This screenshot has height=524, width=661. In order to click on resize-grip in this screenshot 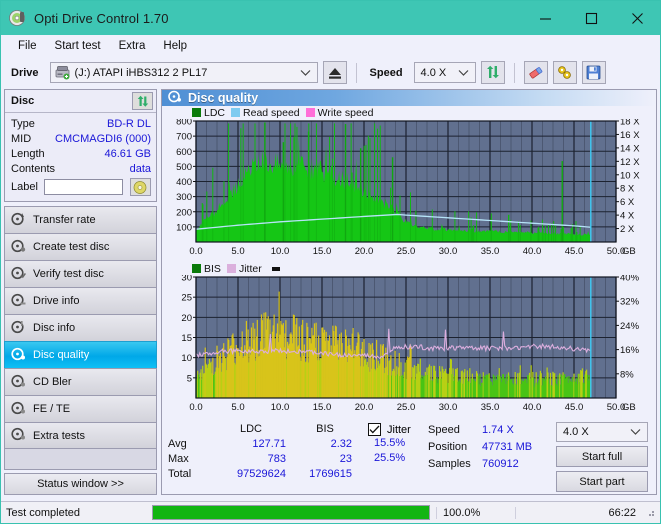, I will do `click(651, 513)`.